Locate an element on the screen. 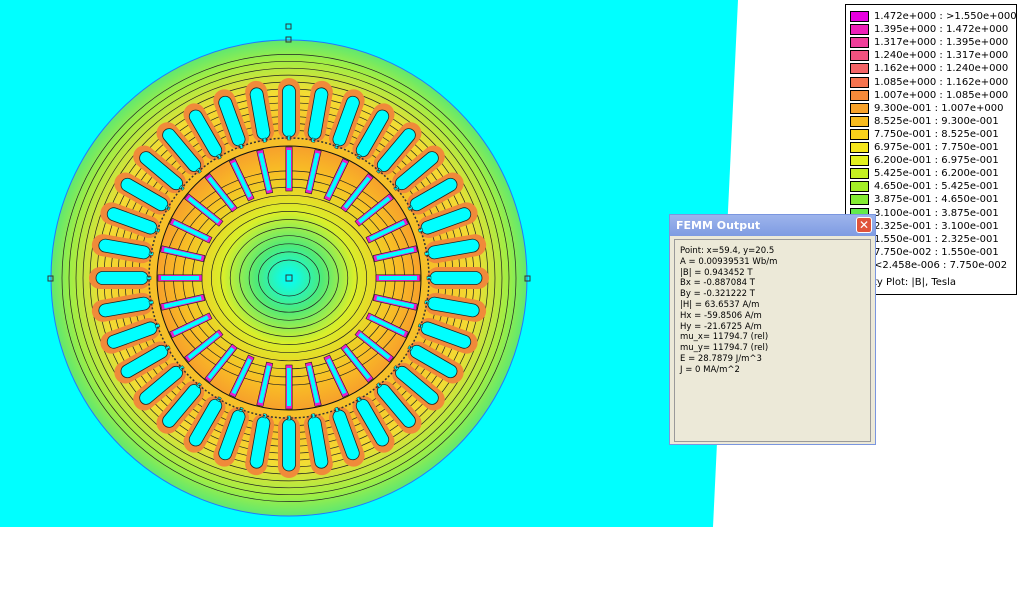 This screenshot has width=1024, height=610. legend-entry: 1.162e+000 : 1.240e+000 is located at coordinates (929, 68).